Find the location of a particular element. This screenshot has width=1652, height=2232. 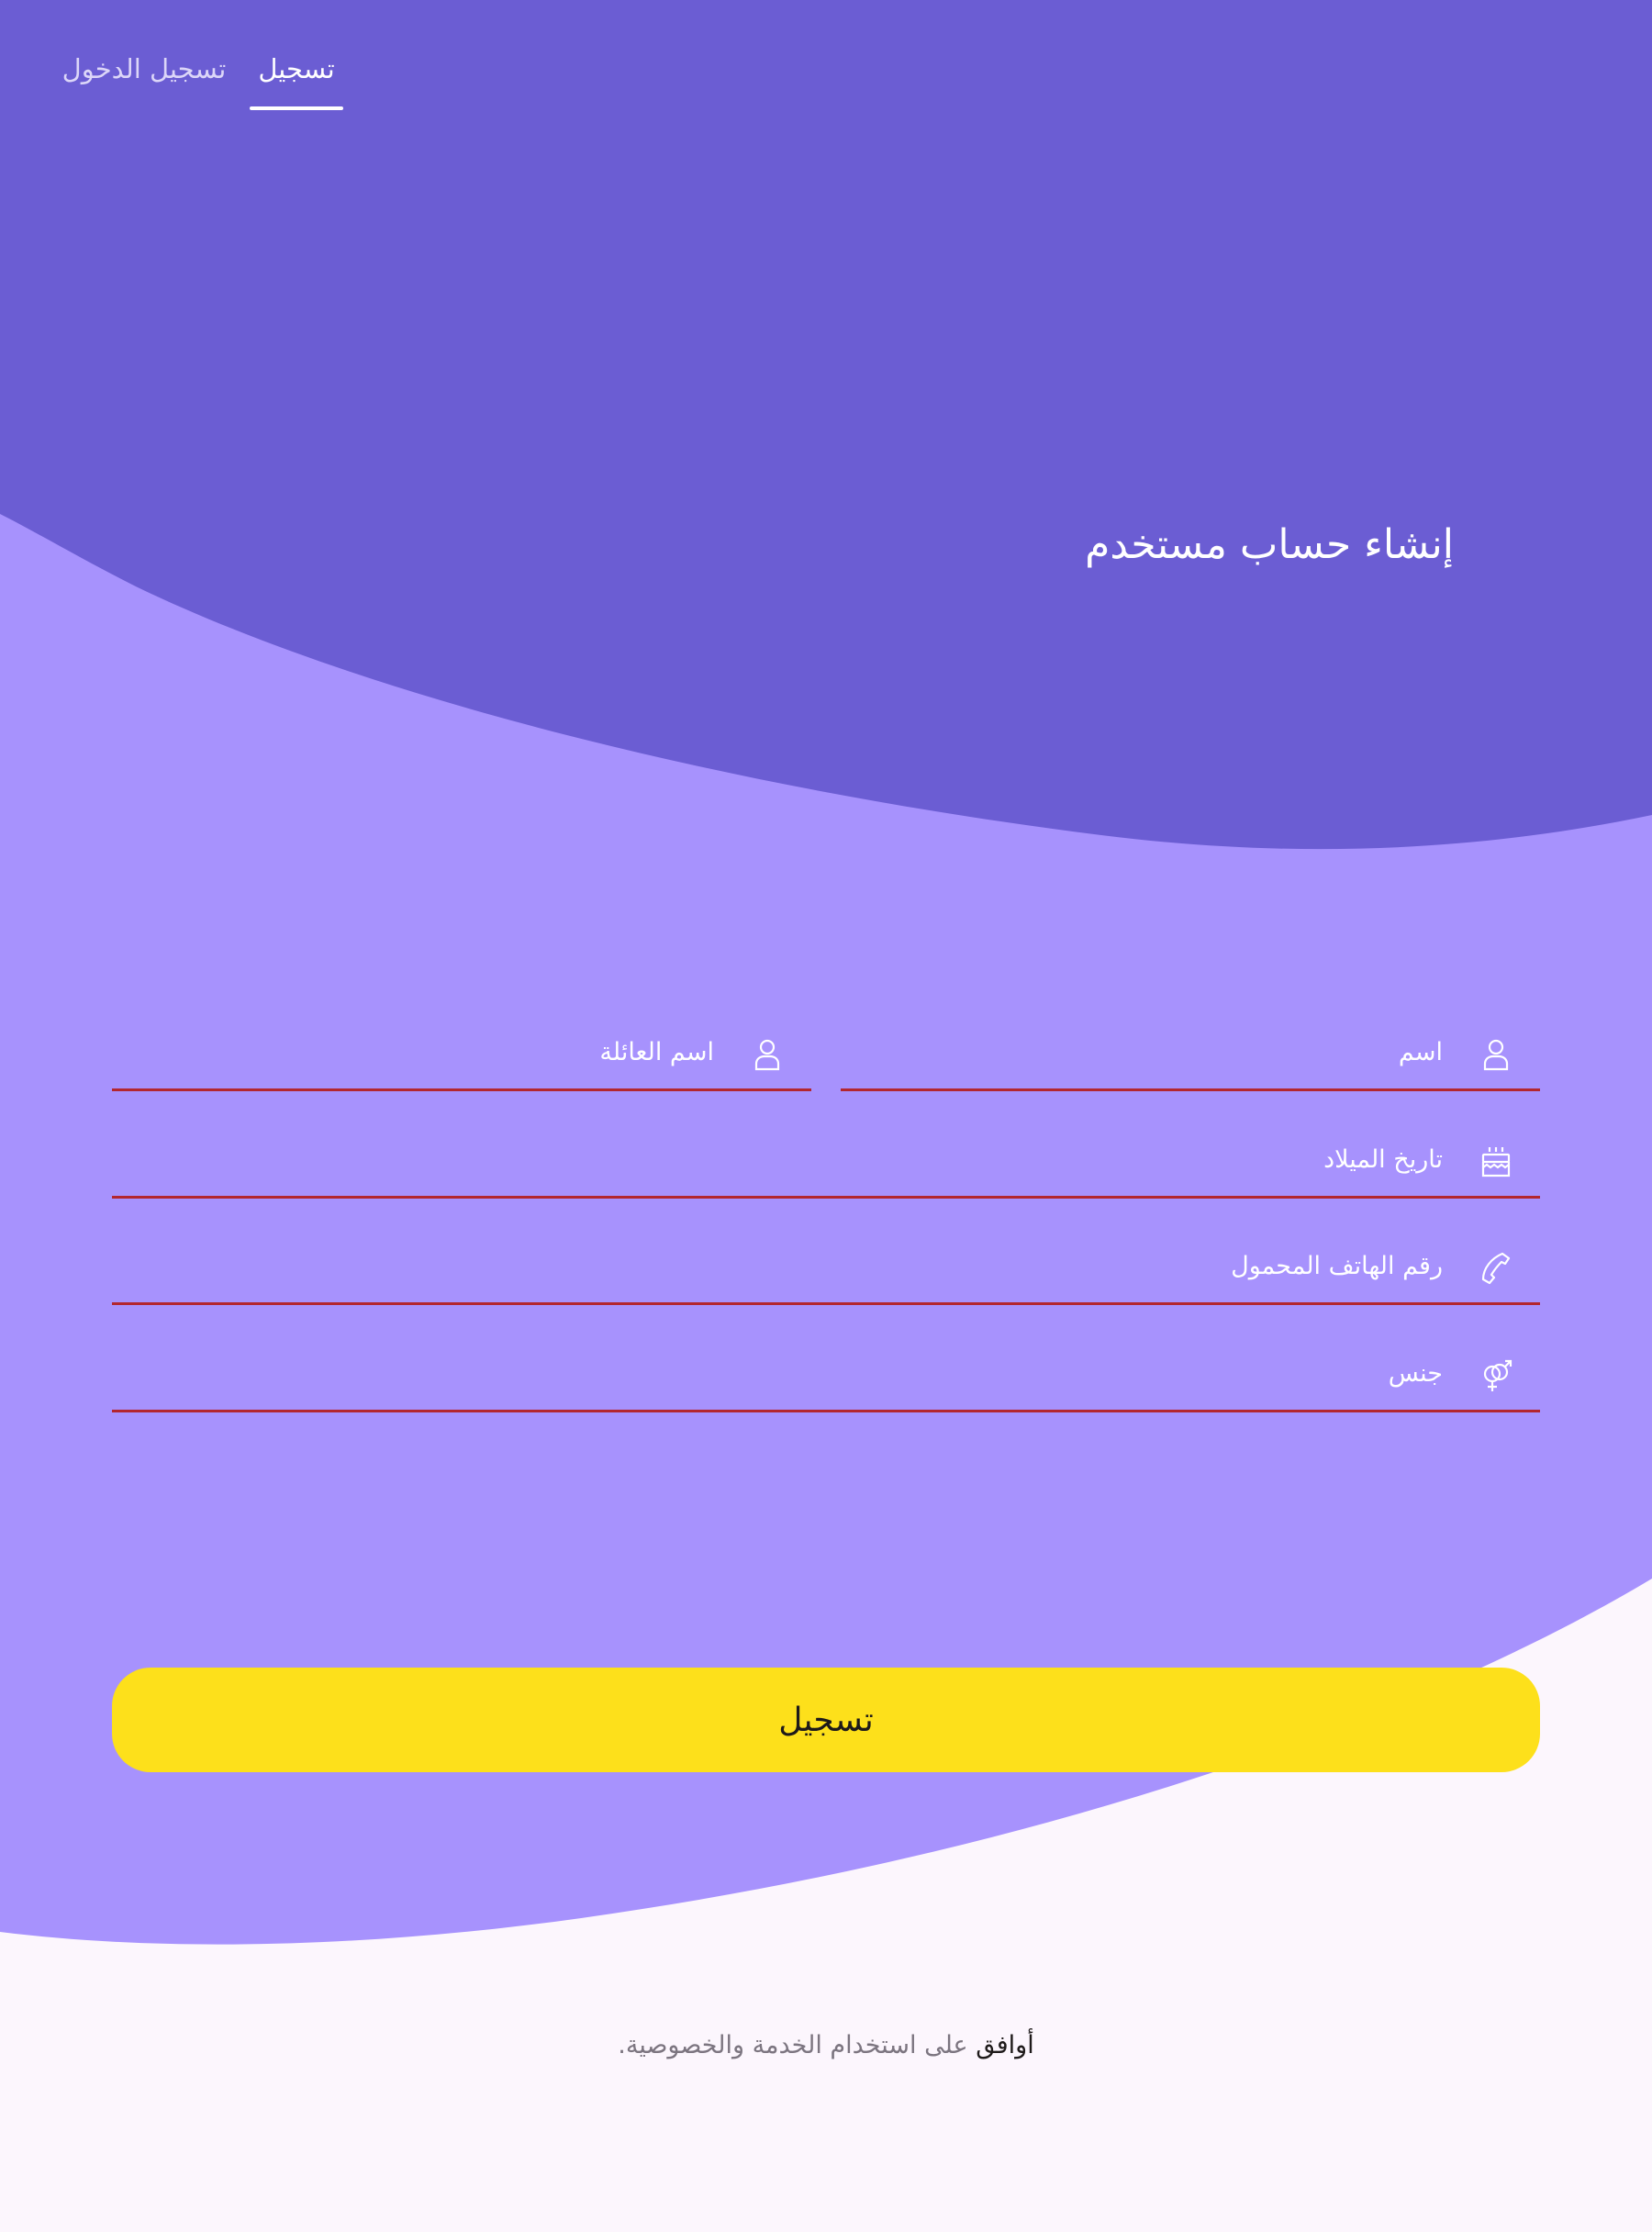

auth-tabs: تسجيل الدخول تسجيل is located at coordinates (191, 73).